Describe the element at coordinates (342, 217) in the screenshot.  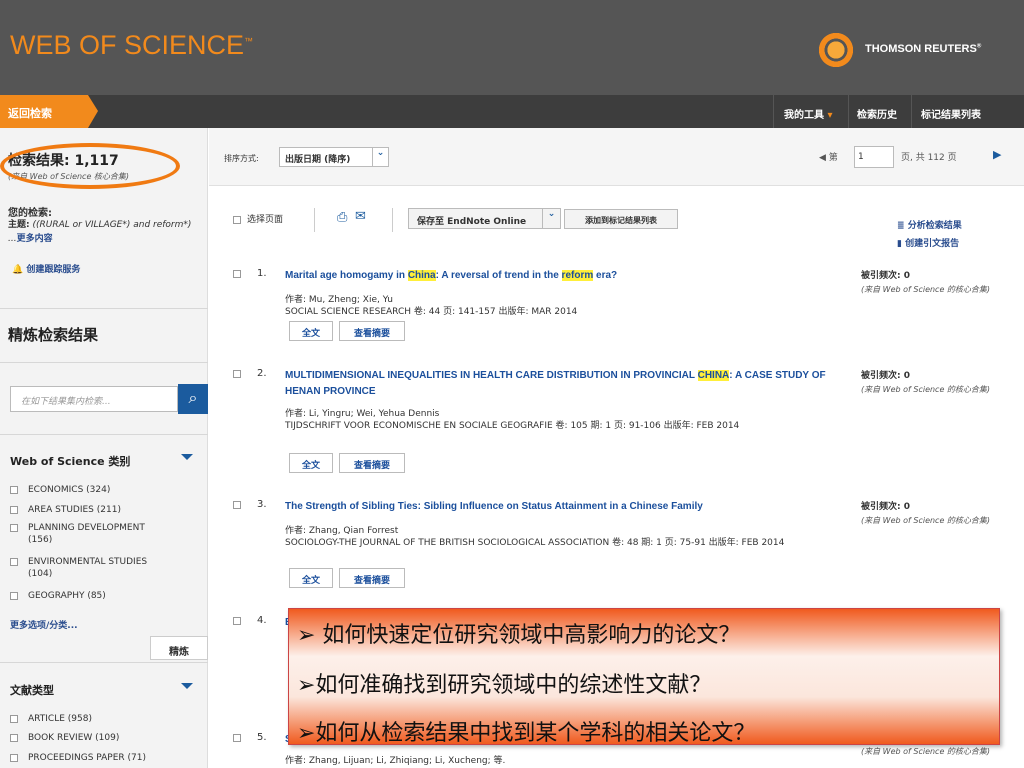
I see `print-icon: ⎙` at that location.